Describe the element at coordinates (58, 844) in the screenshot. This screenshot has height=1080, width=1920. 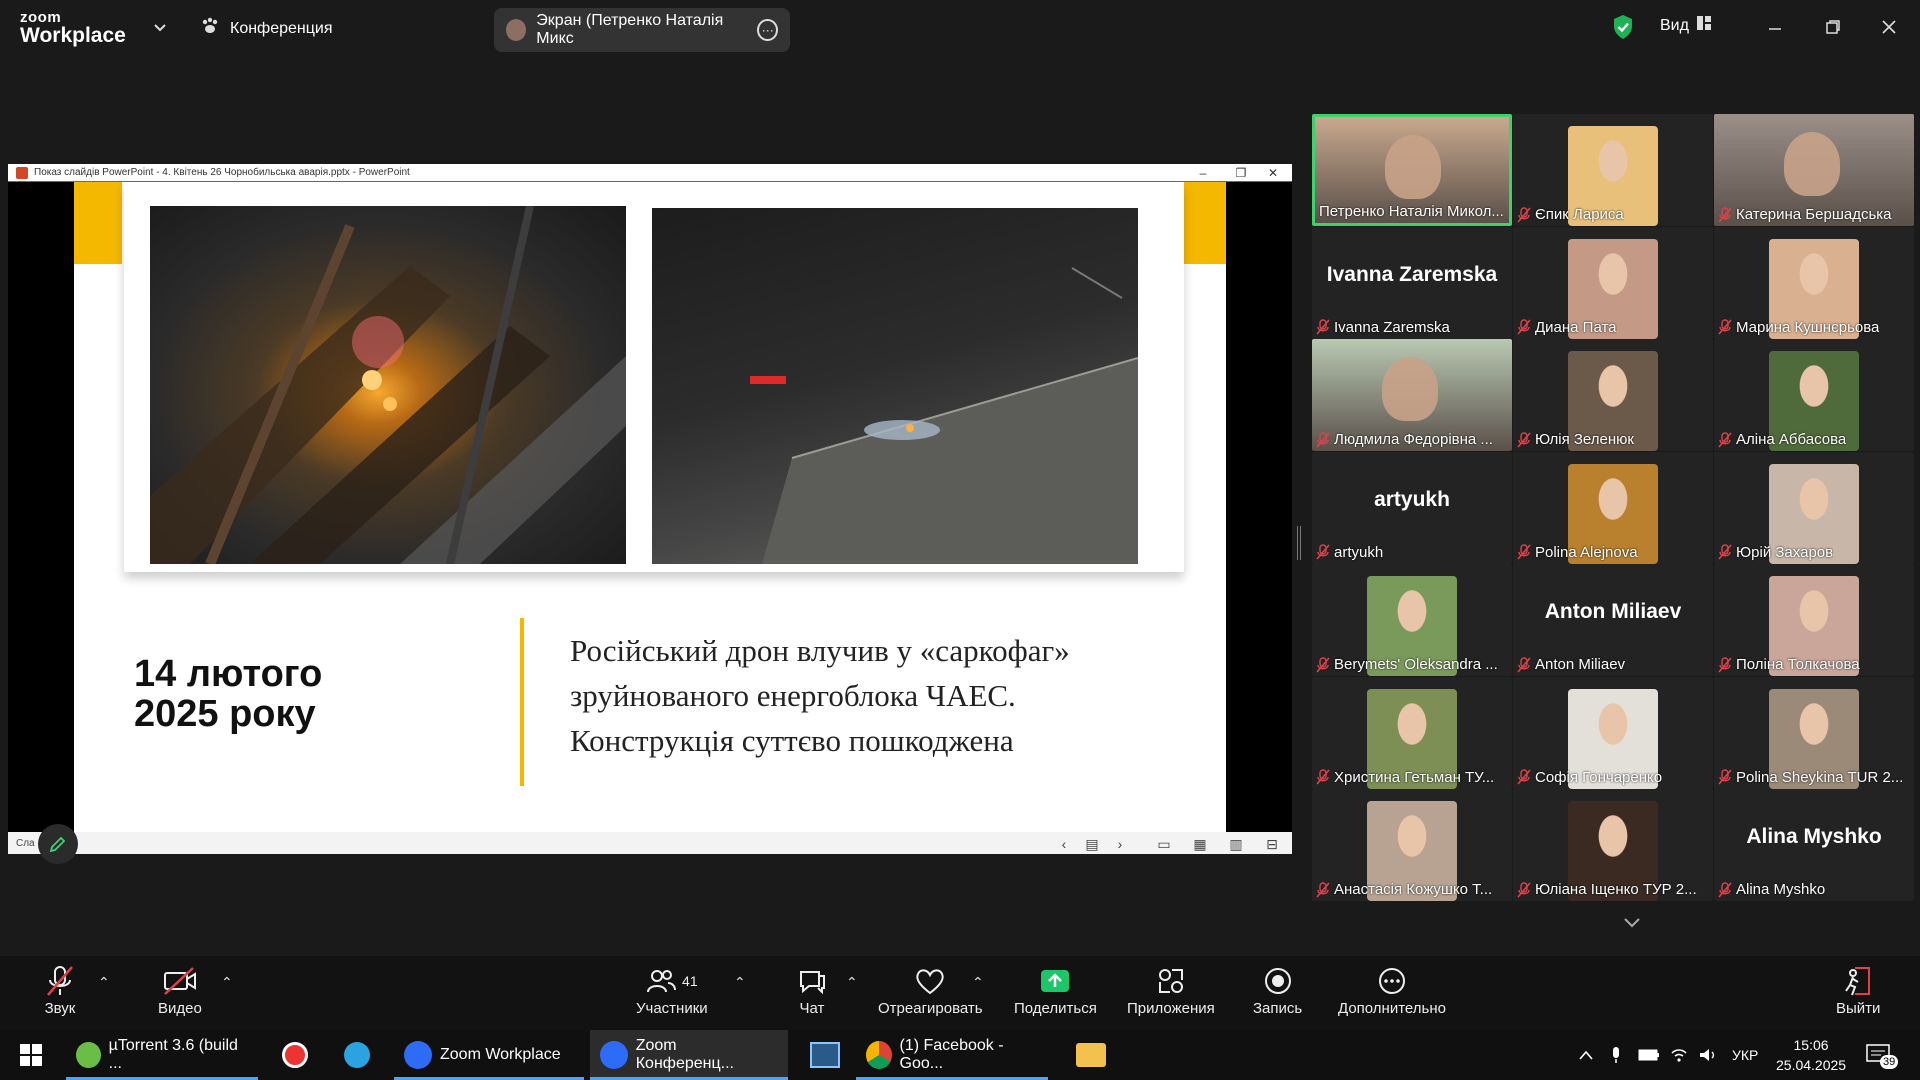
I see `annotate-pen-button` at that location.